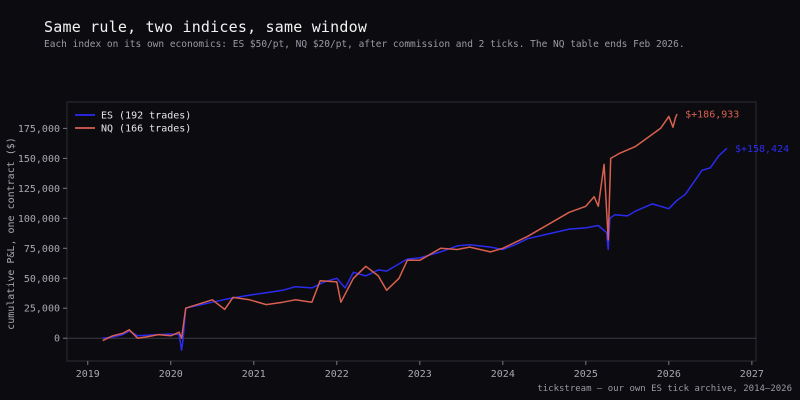 The image size is (800, 400). What do you see at coordinates (420, 374) in the screenshot?
I see `x-tick-label: 2023` at bounding box center [420, 374].